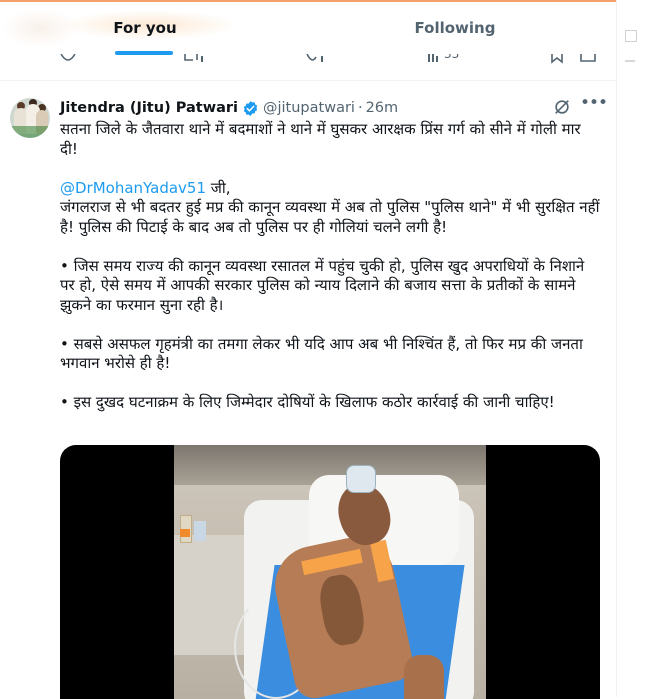 The image size is (648, 699). Describe the element at coordinates (308, 67) in the screenshot. I see `previous-tweet-actions: 33` at that location.